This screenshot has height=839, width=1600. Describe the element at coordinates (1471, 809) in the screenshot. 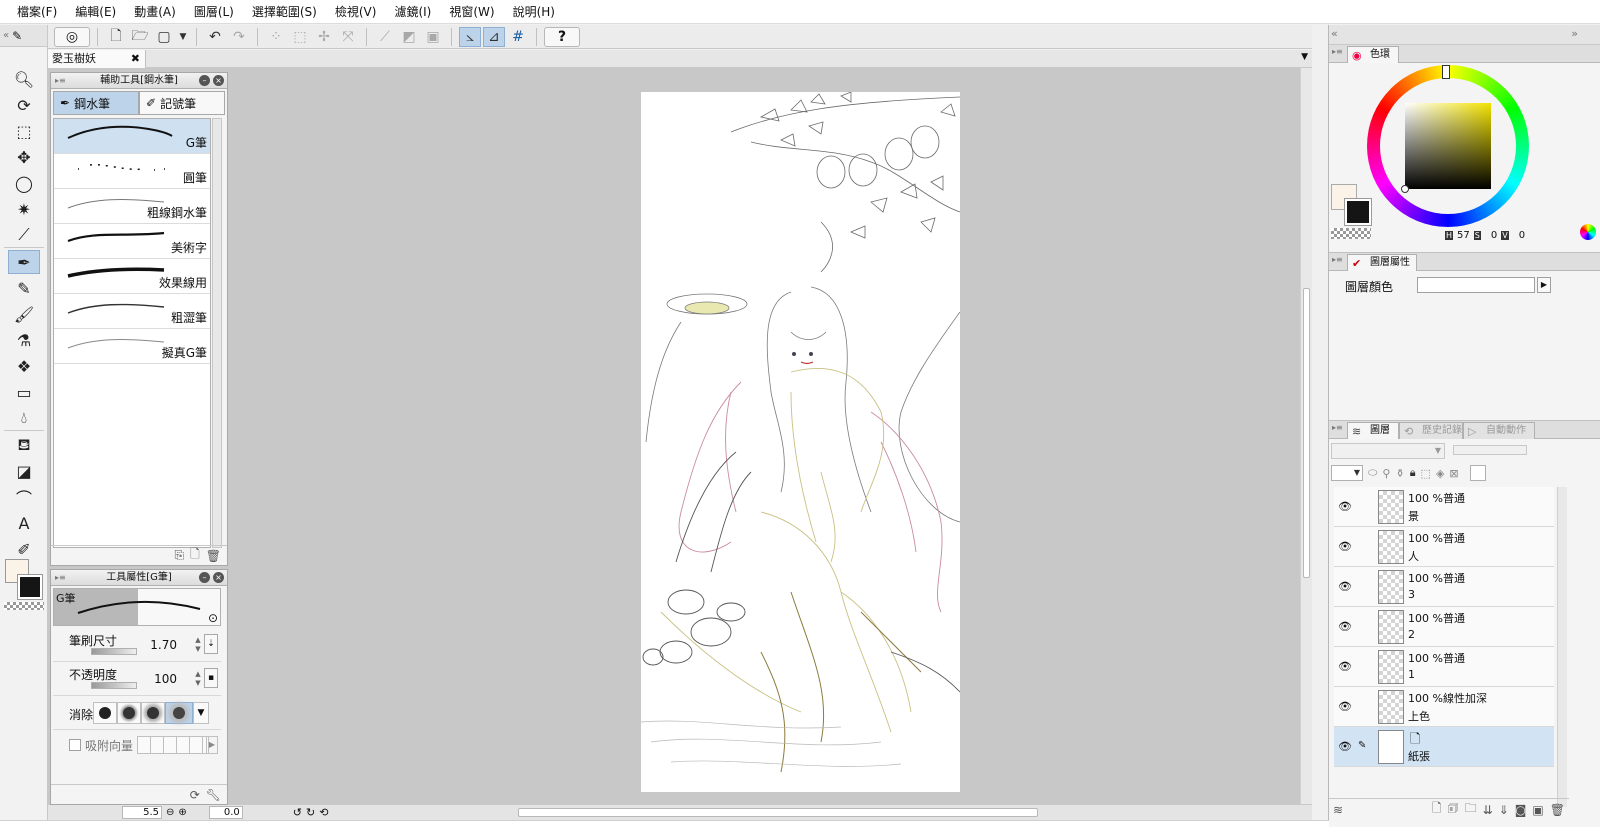

I see `new-folder-icon: 🗀︎` at that location.